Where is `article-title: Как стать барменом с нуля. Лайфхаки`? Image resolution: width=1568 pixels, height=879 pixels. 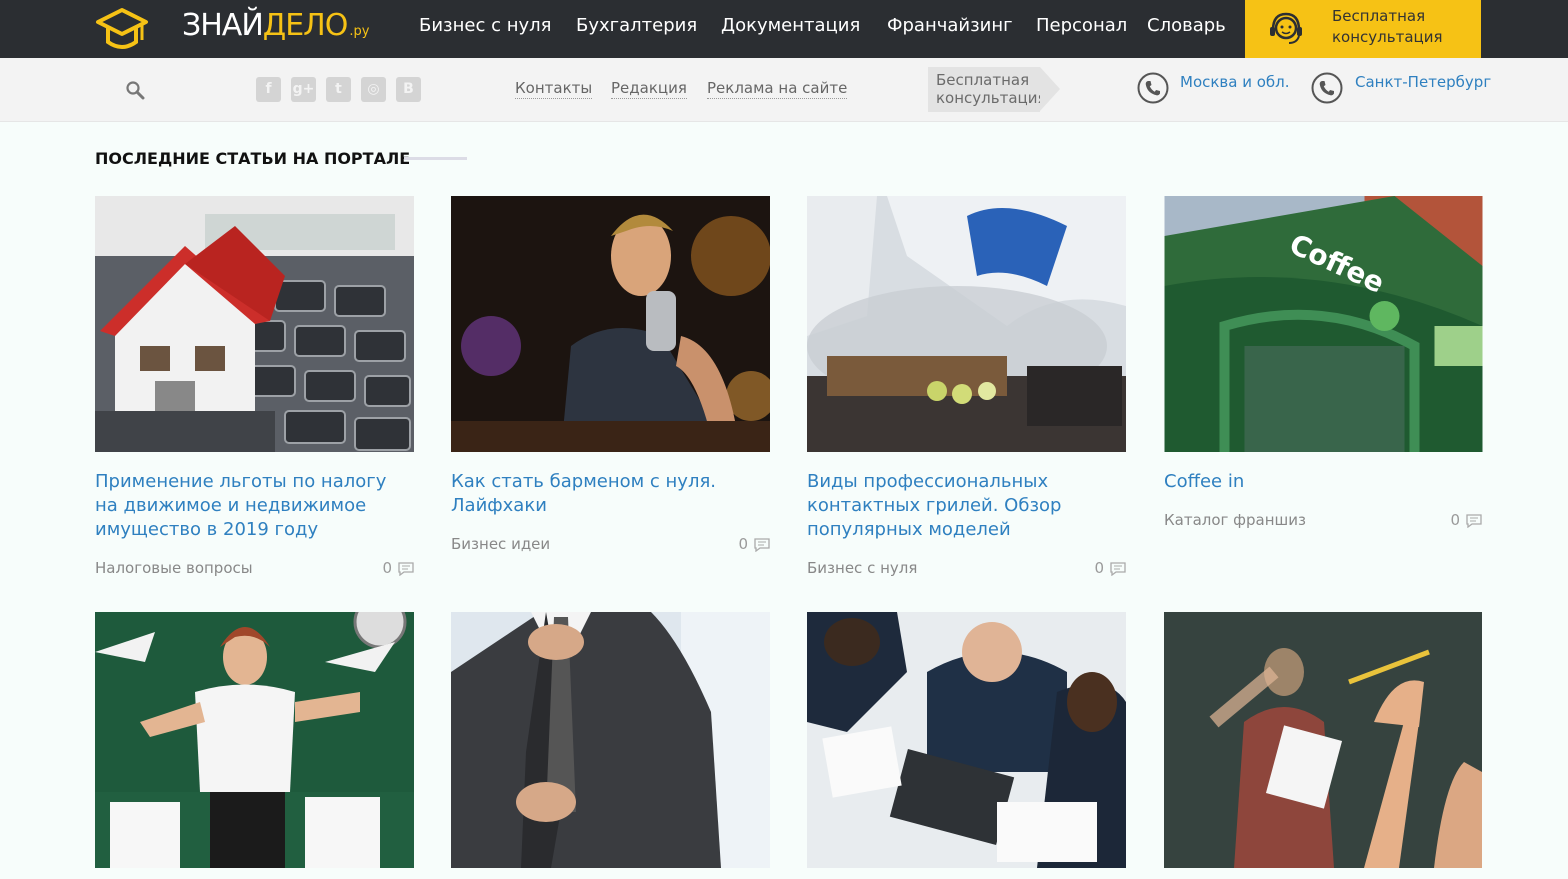
article-title: Как стать барменом с нуля. Лайфхаки is located at coordinates (606, 494).